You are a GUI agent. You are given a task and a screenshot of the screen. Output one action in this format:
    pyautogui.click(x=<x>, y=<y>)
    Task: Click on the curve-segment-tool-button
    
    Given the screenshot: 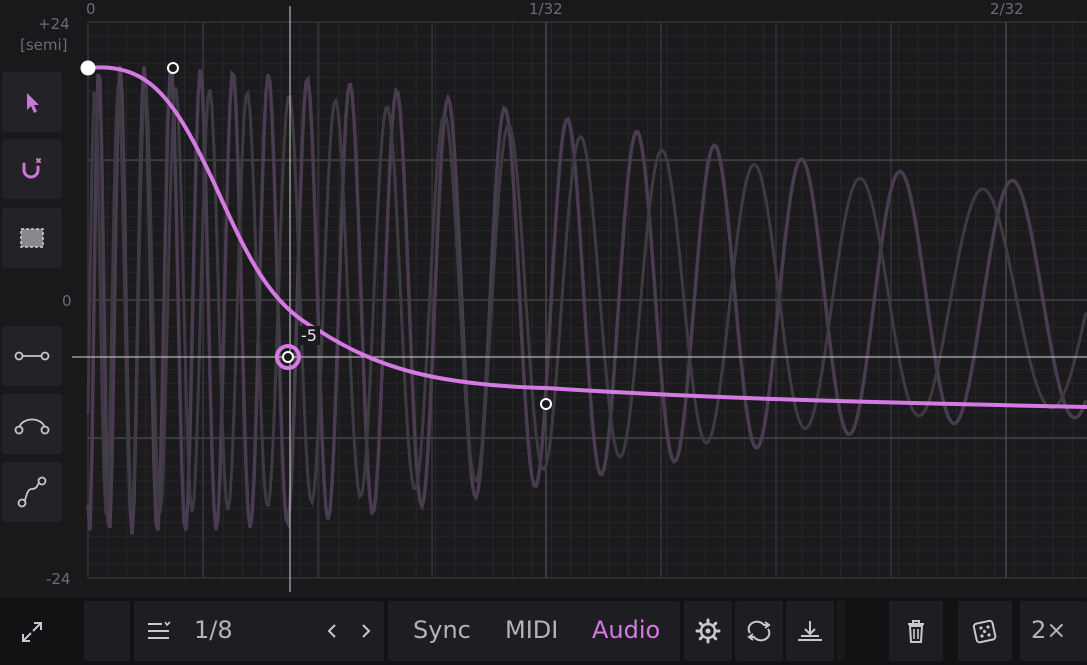 What is the action you would take?
    pyautogui.click(x=32, y=424)
    